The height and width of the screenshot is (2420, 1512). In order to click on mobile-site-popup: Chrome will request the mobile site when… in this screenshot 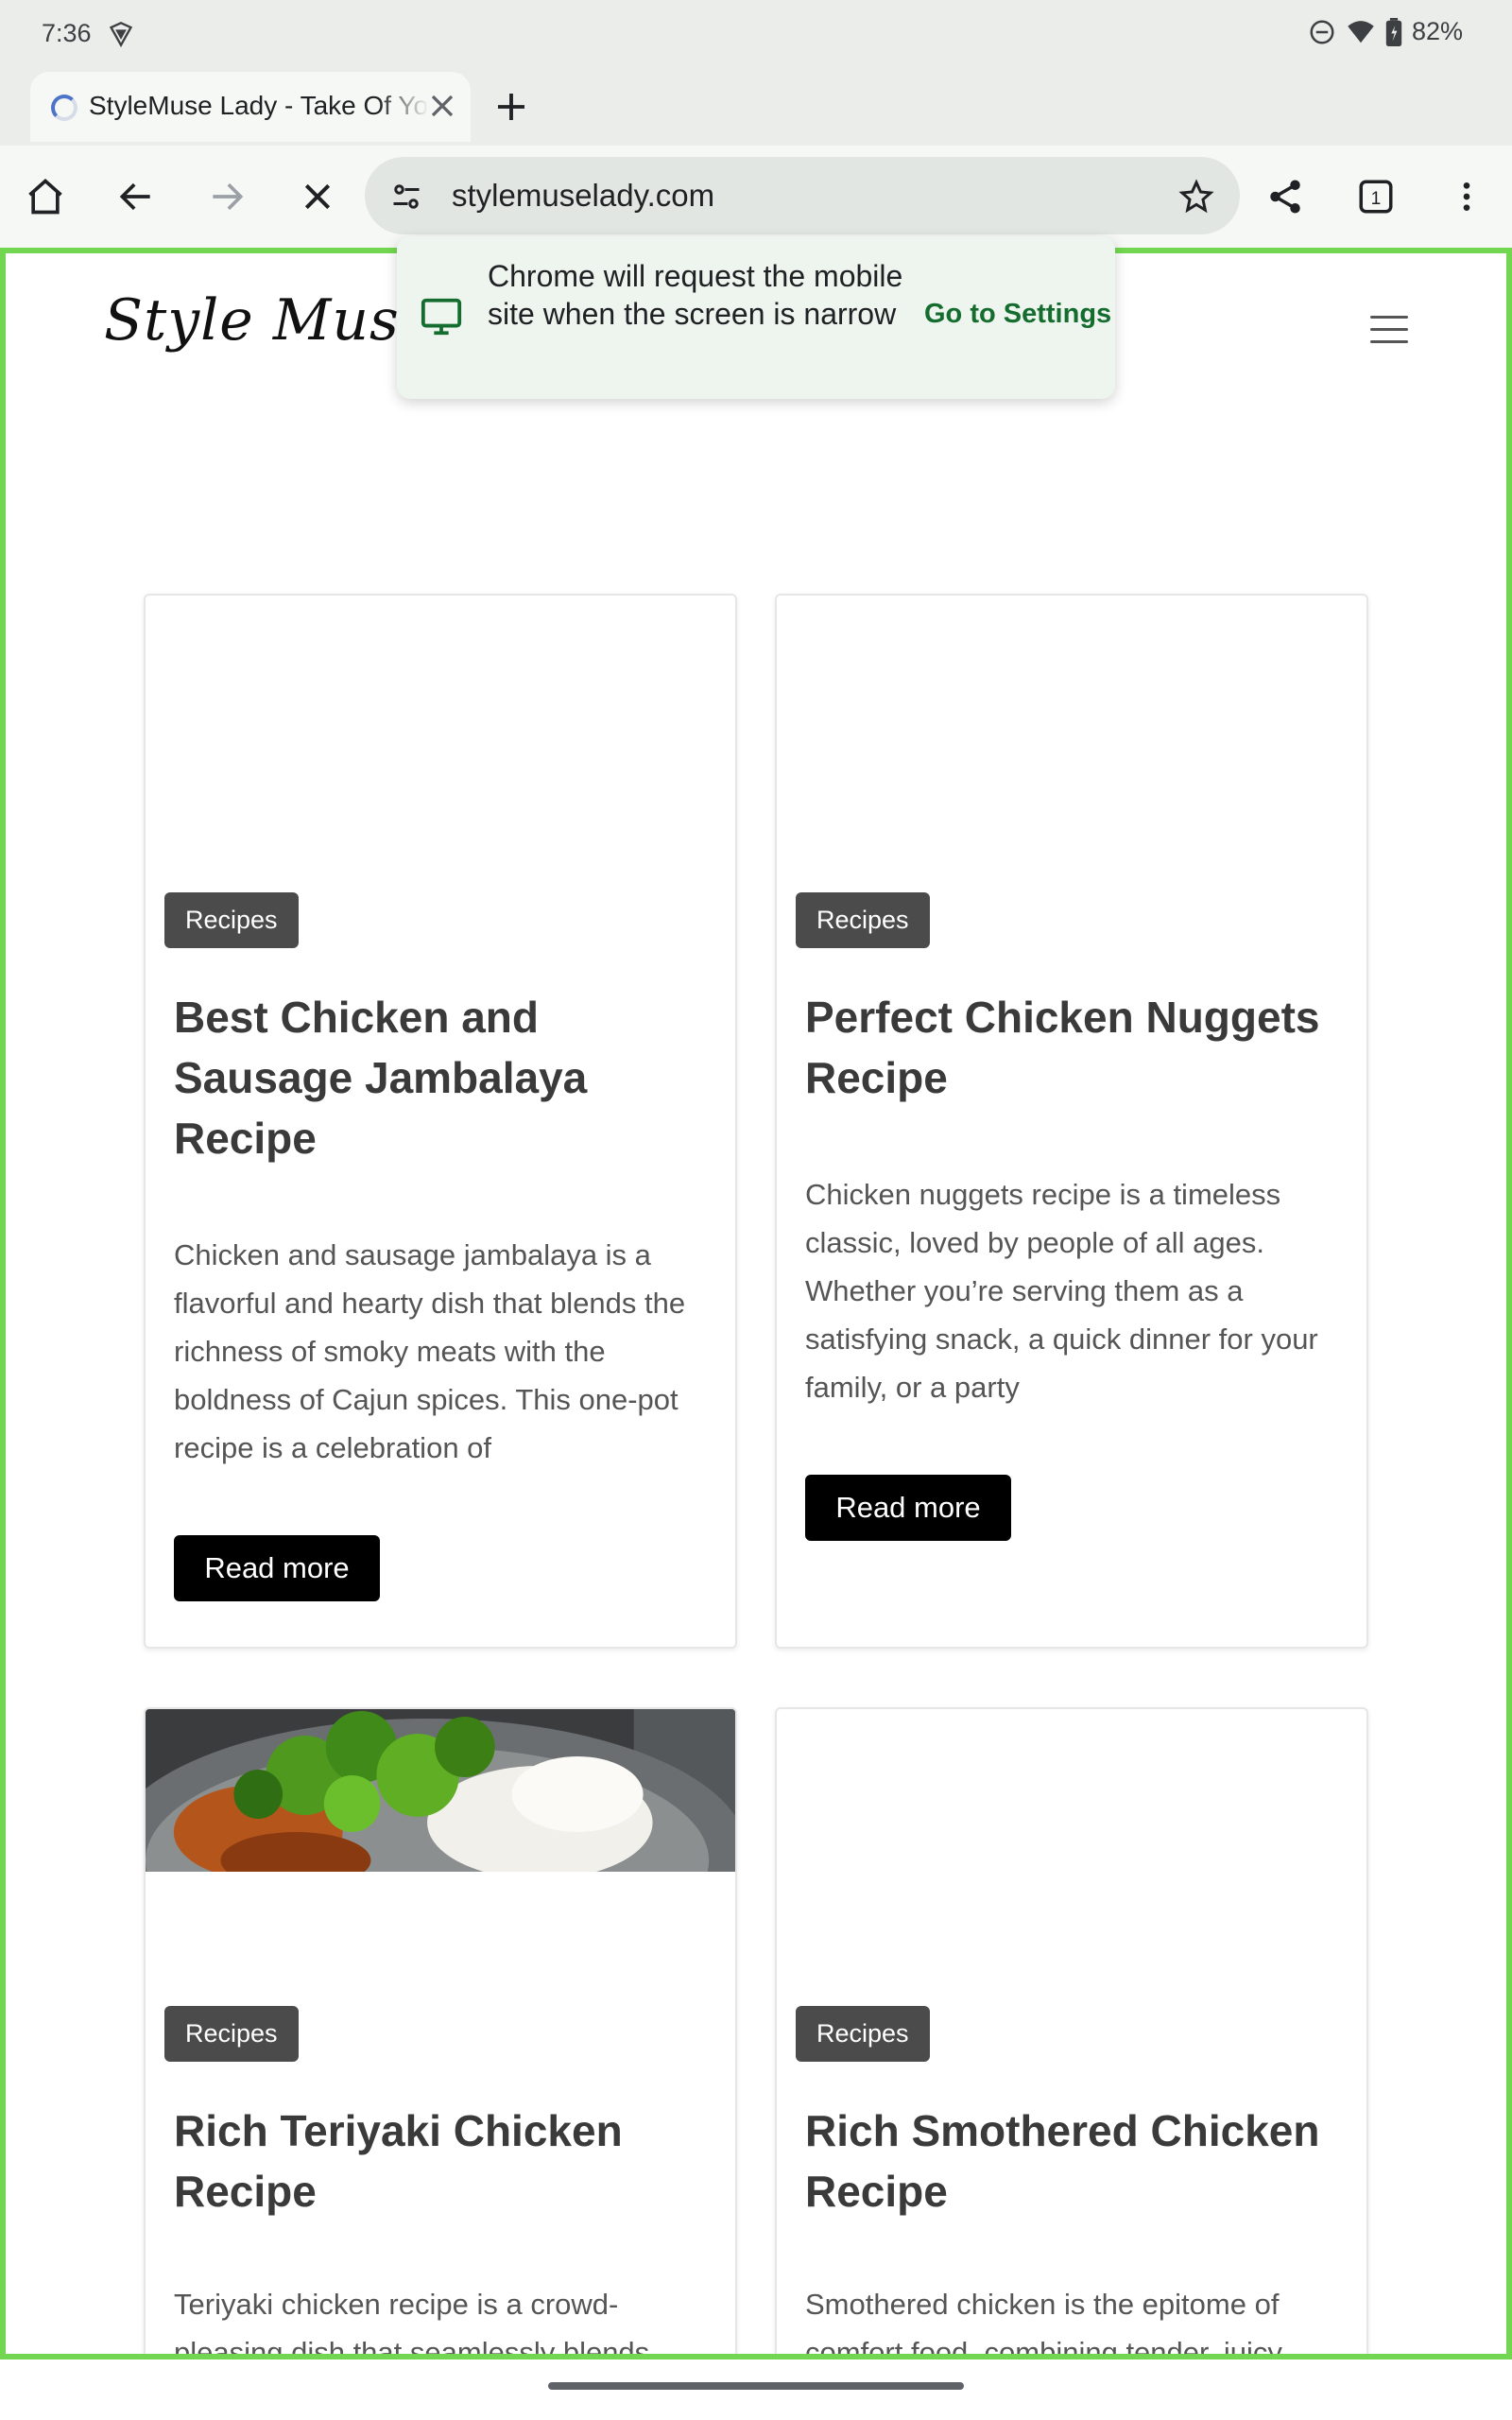, I will do `click(756, 318)`.